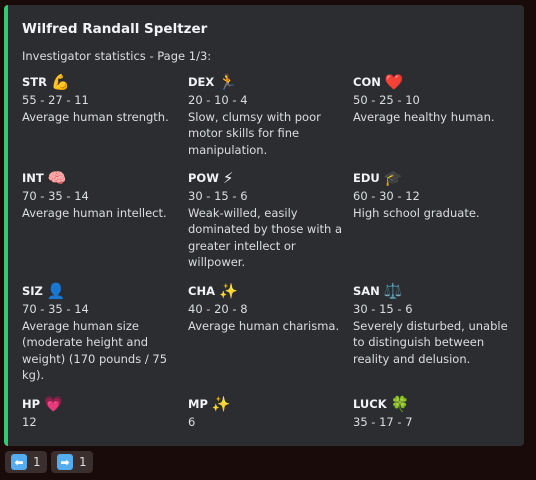 This screenshot has height=480, width=536. What do you see at coordinates (95, 116) in the screenshot?
I see `stat-description: Average human strength.` at bounding box center [95, 116].